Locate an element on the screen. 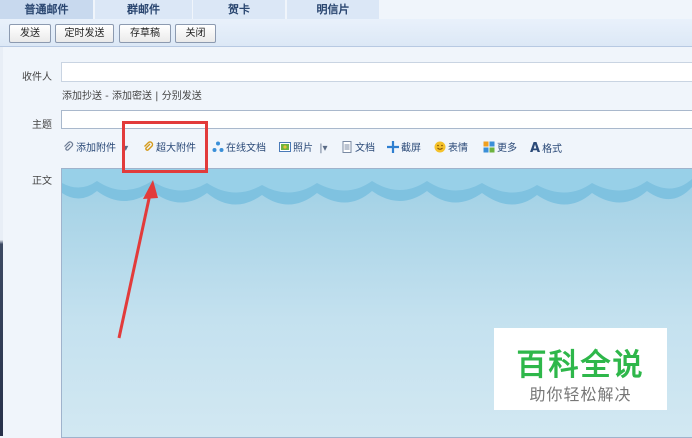 The width and height of the screenshot is (692, 438). emoji-button: 表情 is located at coordinates (451, 149).